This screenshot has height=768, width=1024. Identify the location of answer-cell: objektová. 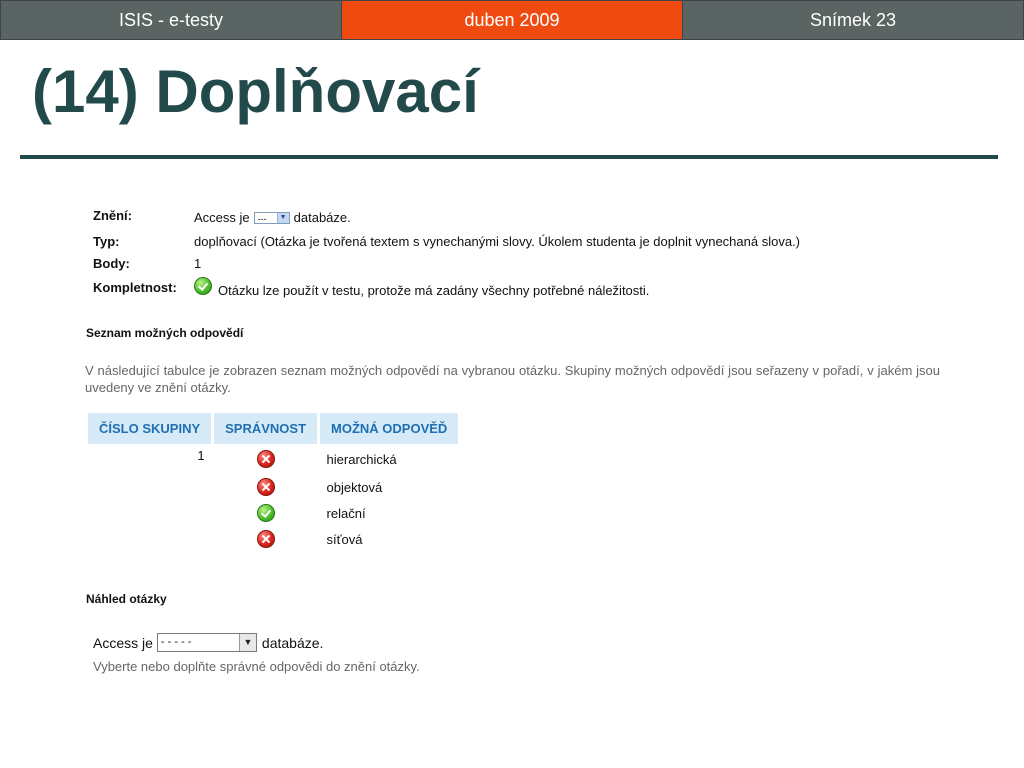
(354, 487).